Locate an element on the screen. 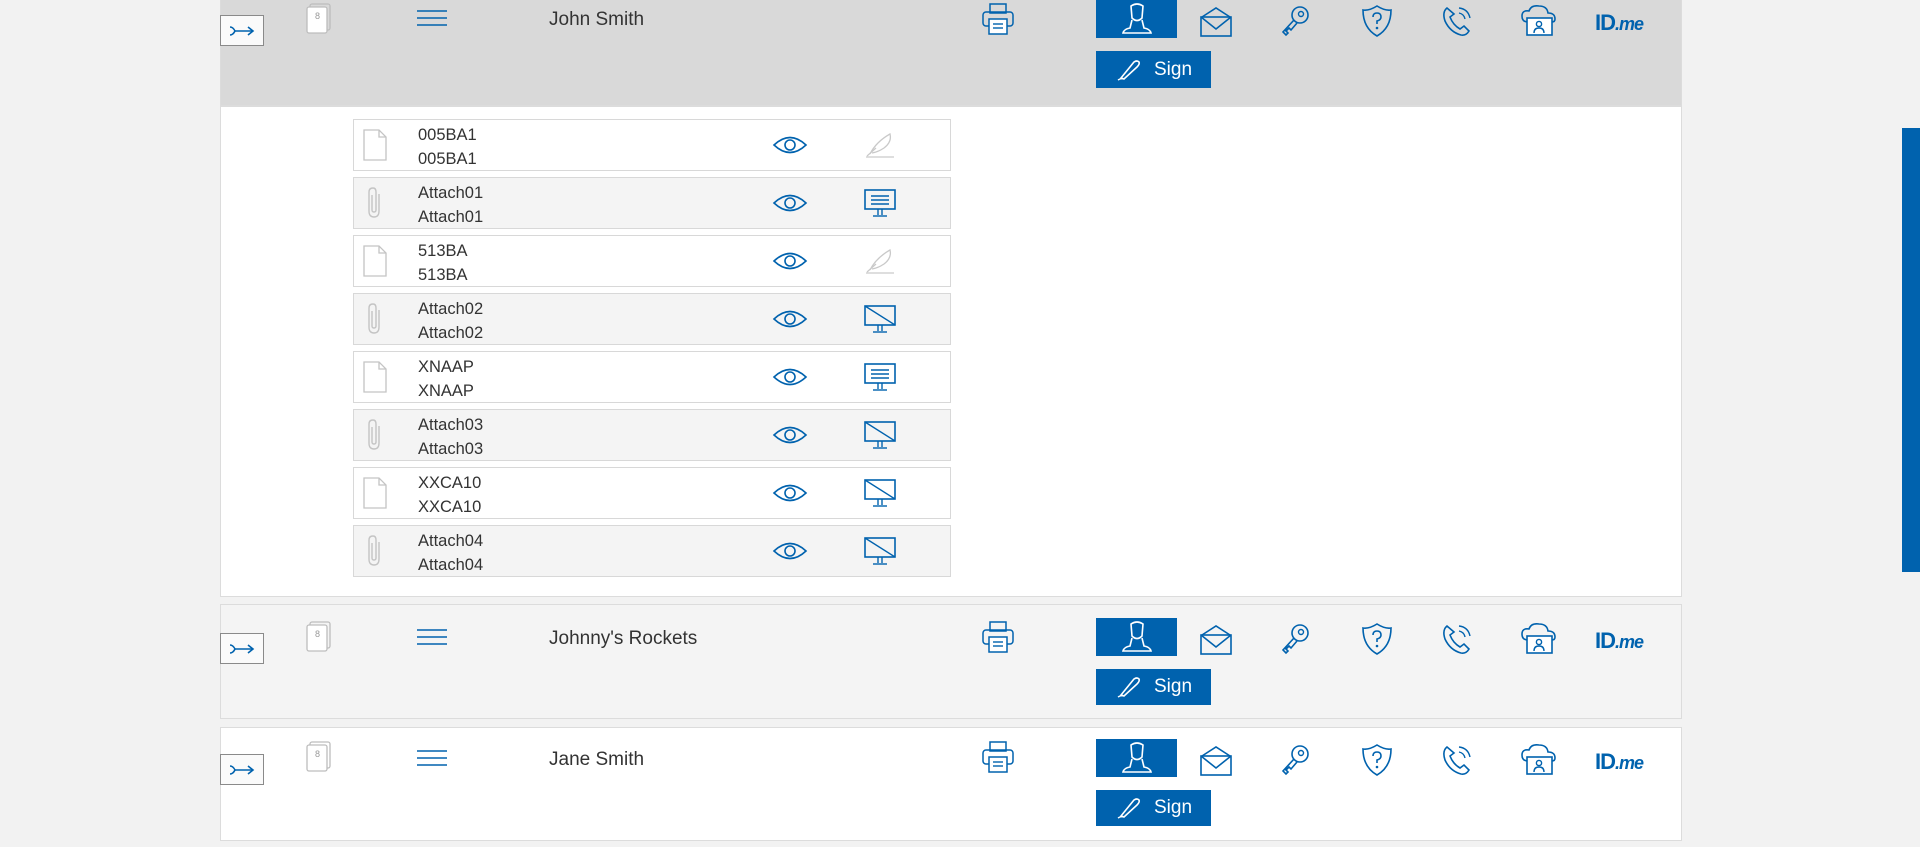 Image resolution: width=1920 pixels, height=847 pixels. document-name: Attach03 is located at coordinates (451, 425).